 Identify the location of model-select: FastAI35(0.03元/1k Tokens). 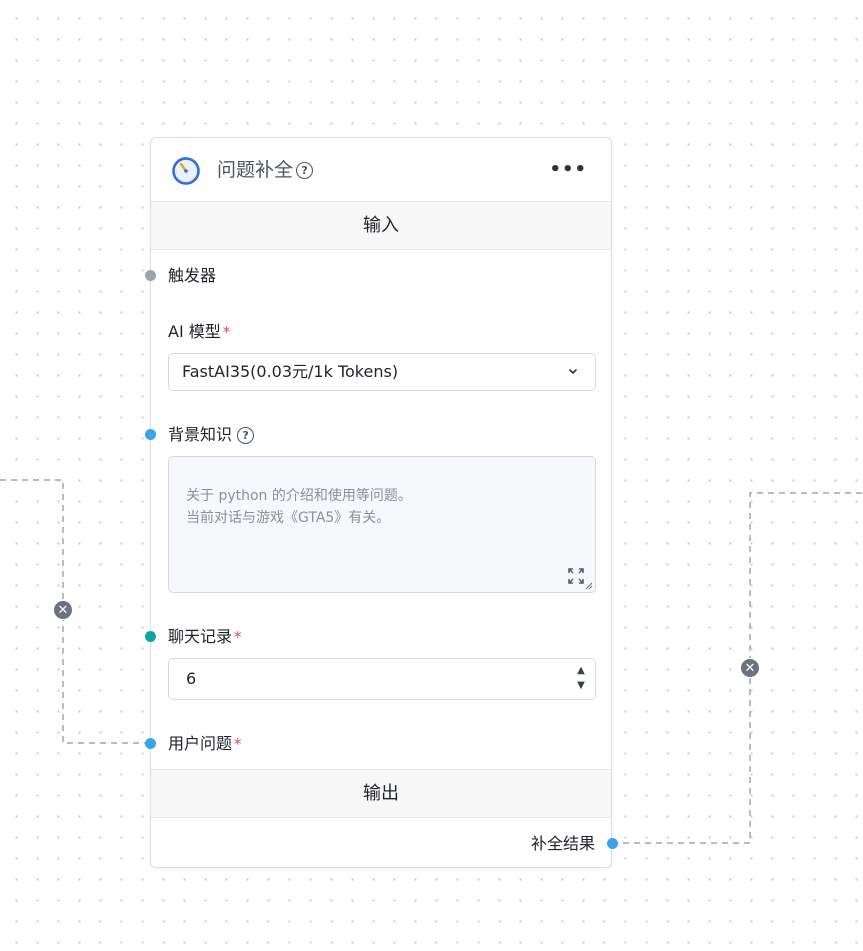
(382, 372).